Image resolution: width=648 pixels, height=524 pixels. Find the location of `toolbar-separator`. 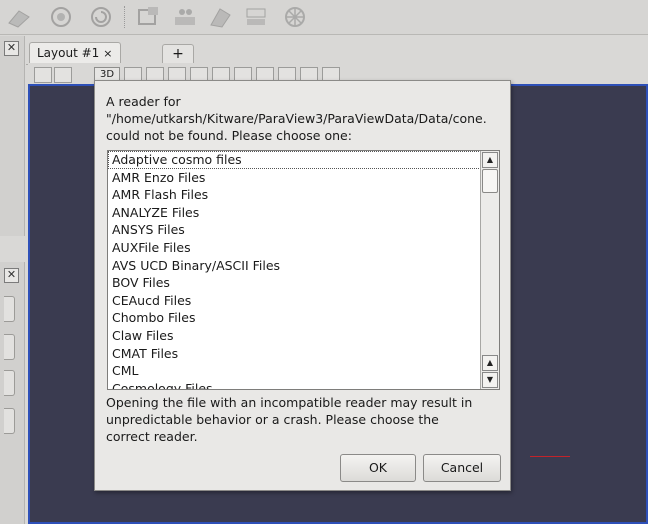

toolbar-separator is located at coordinates (125, 17).